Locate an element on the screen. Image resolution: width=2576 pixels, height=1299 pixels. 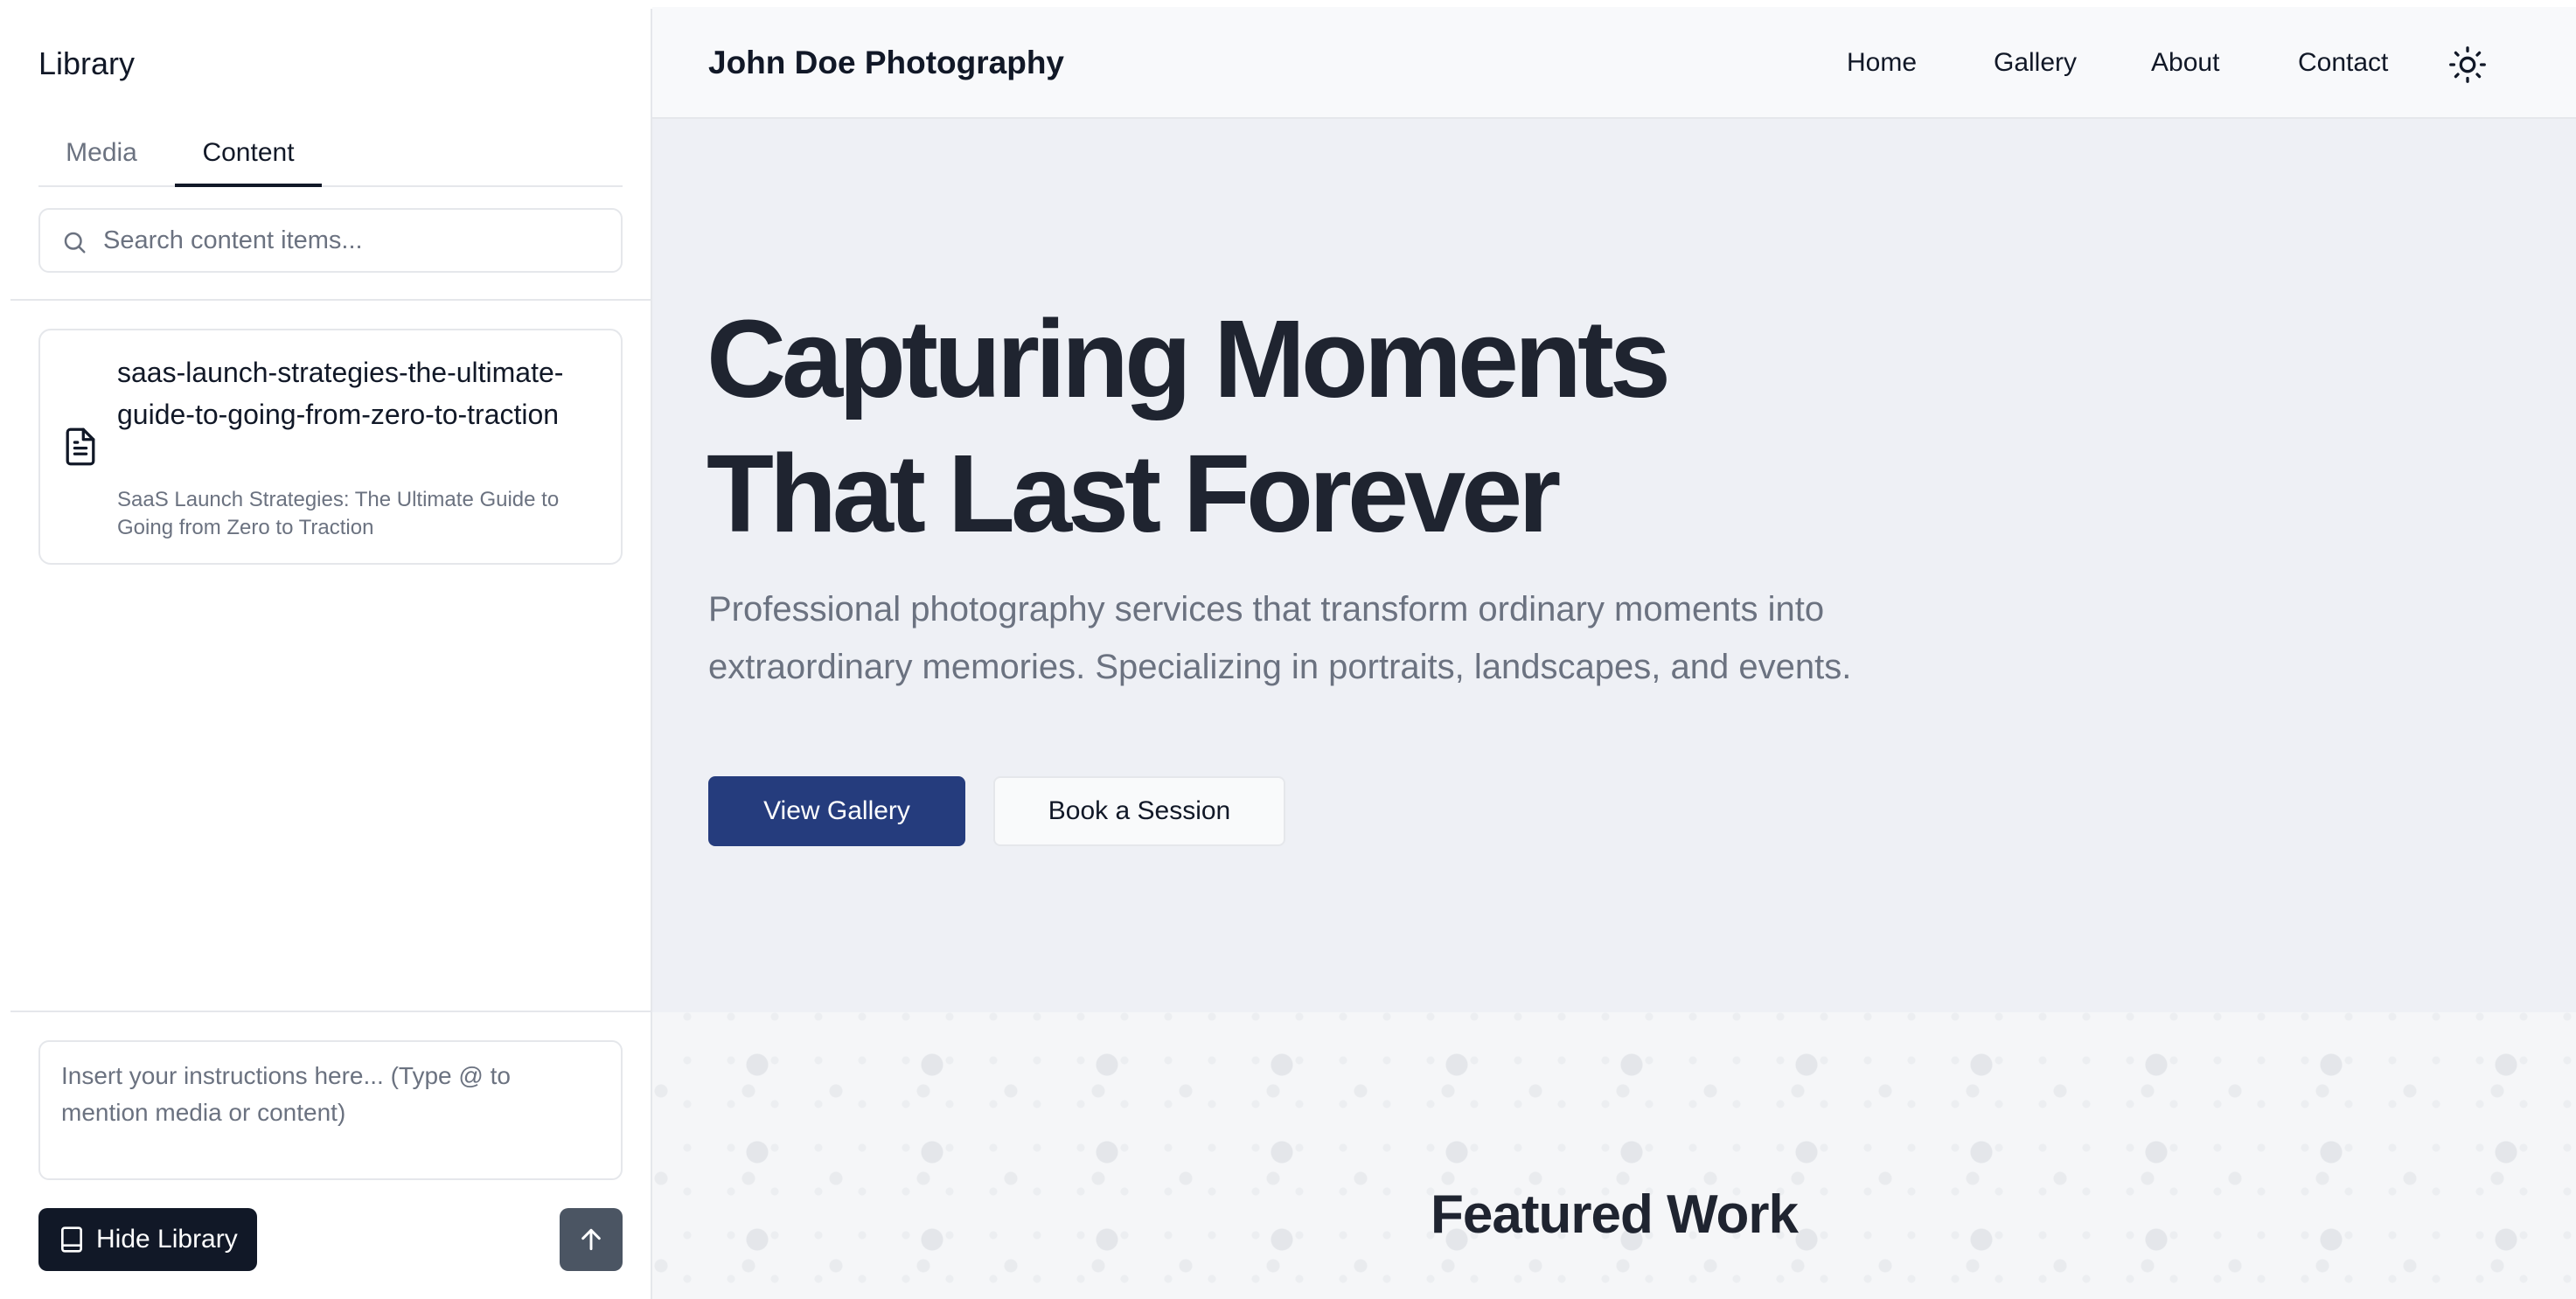
nav-home: Home is located at coordinates (1882, 63).